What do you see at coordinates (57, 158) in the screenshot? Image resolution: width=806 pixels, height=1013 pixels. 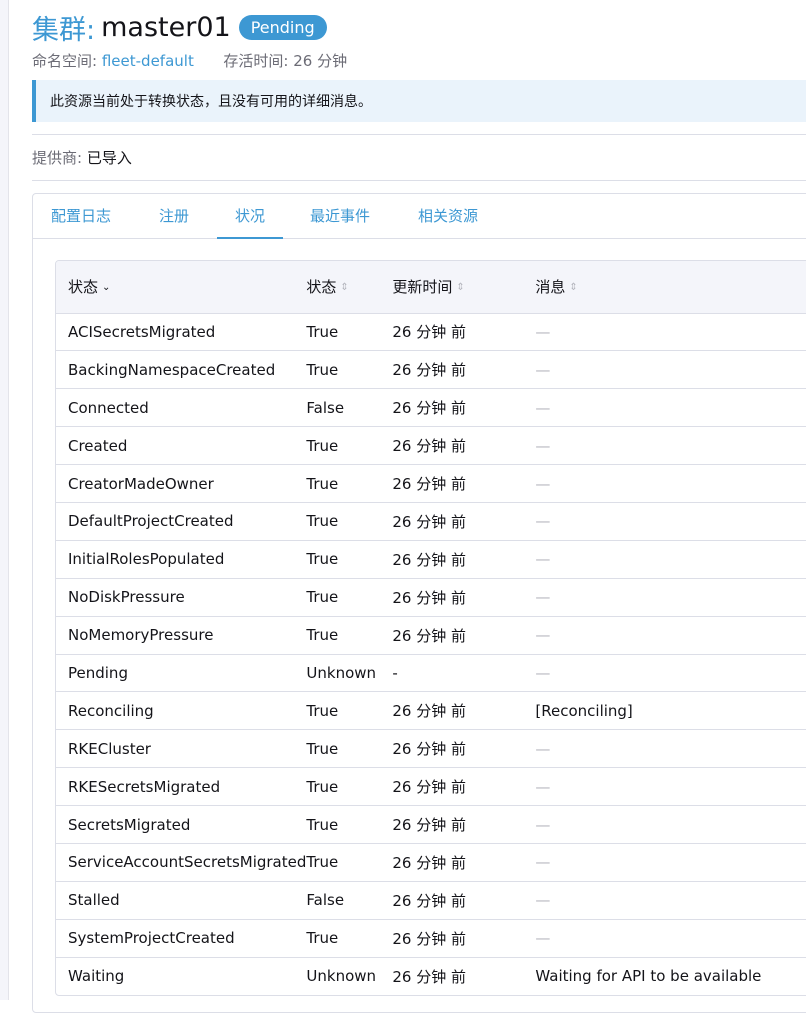 I see `provider-label: 提供商:` at bounding box center [57, 158].